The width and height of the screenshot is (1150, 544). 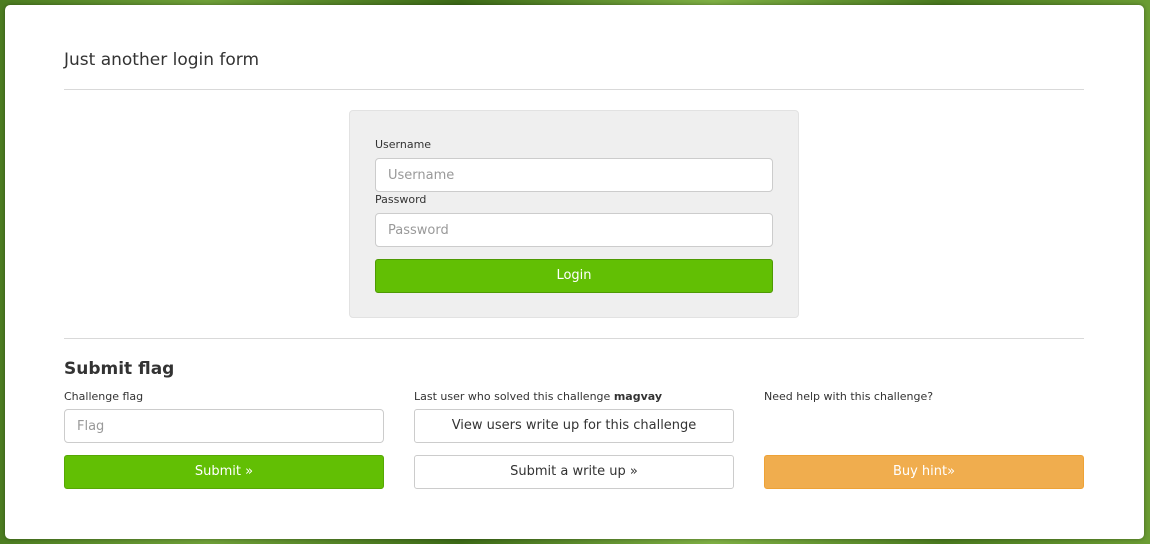 What do you see at coordinates (224, 472) in the screenshot?
I see `submit-flag-button: Submit »` at bounding box center [224, 472].